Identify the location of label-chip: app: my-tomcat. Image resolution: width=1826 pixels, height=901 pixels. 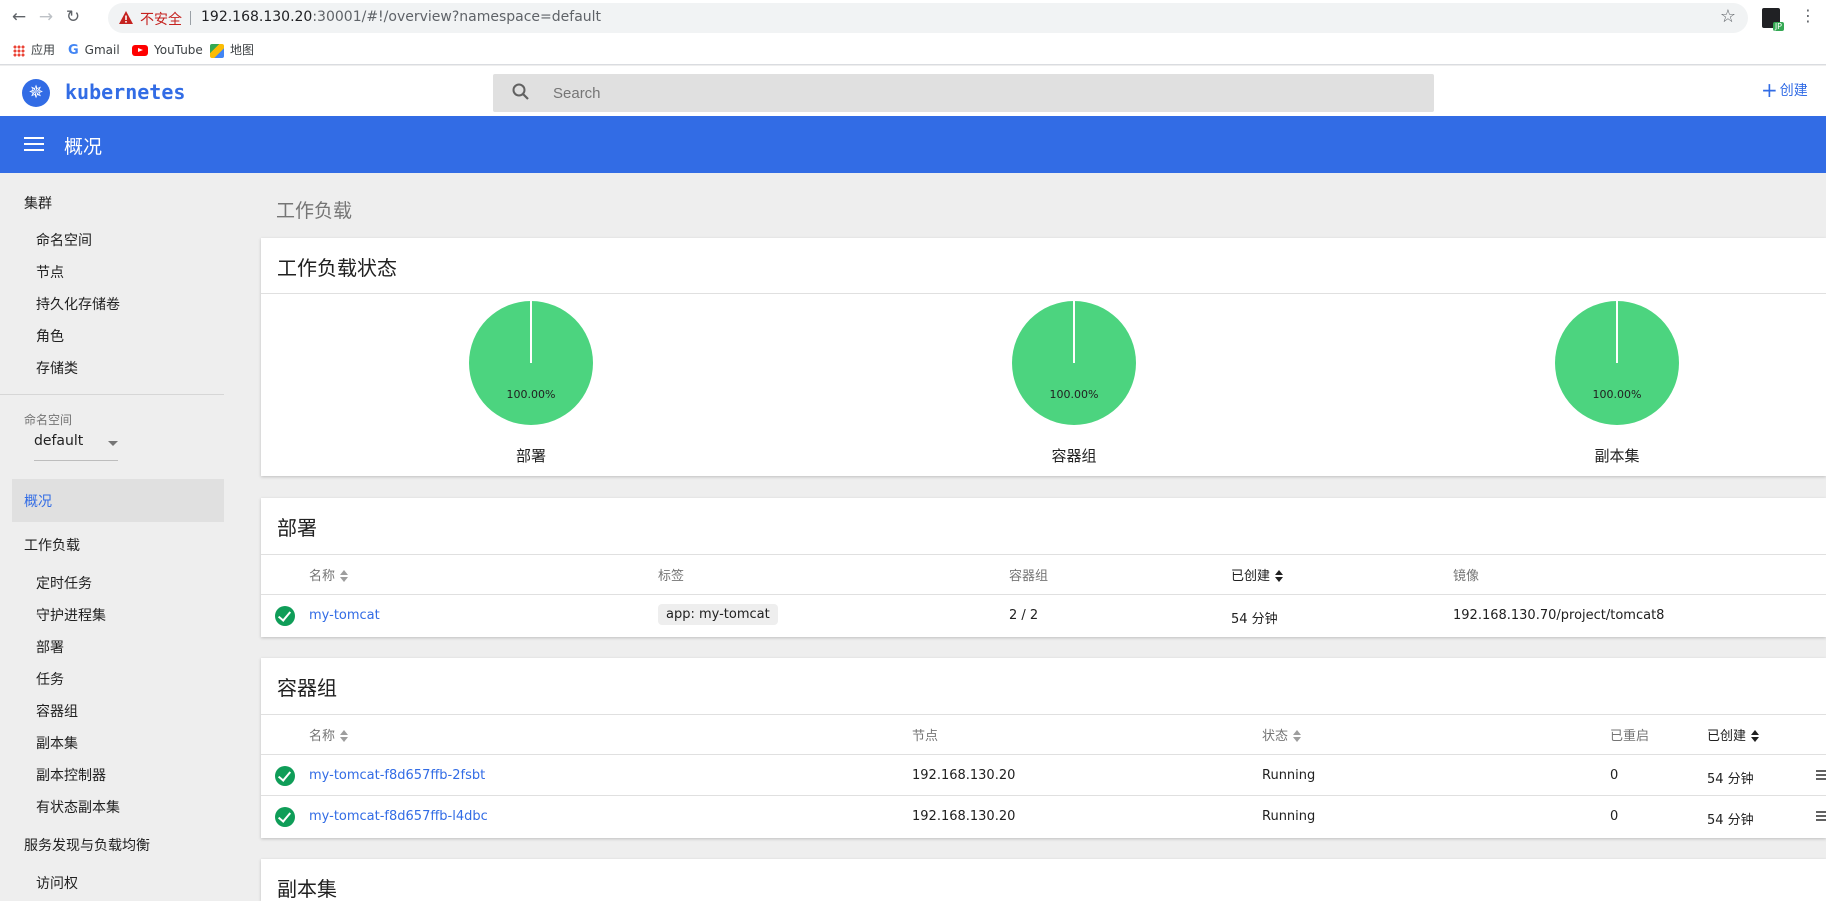
(718, 614).